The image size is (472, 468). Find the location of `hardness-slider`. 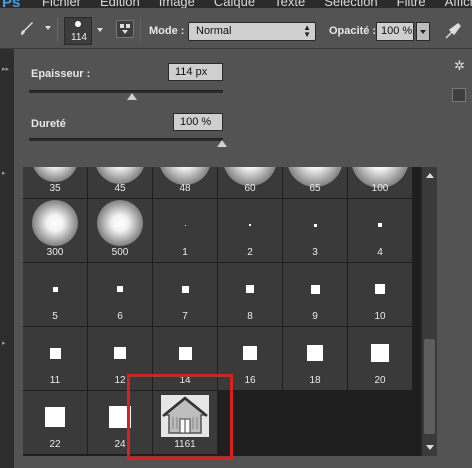

hardness-slider is located at coordinates (126, 139).